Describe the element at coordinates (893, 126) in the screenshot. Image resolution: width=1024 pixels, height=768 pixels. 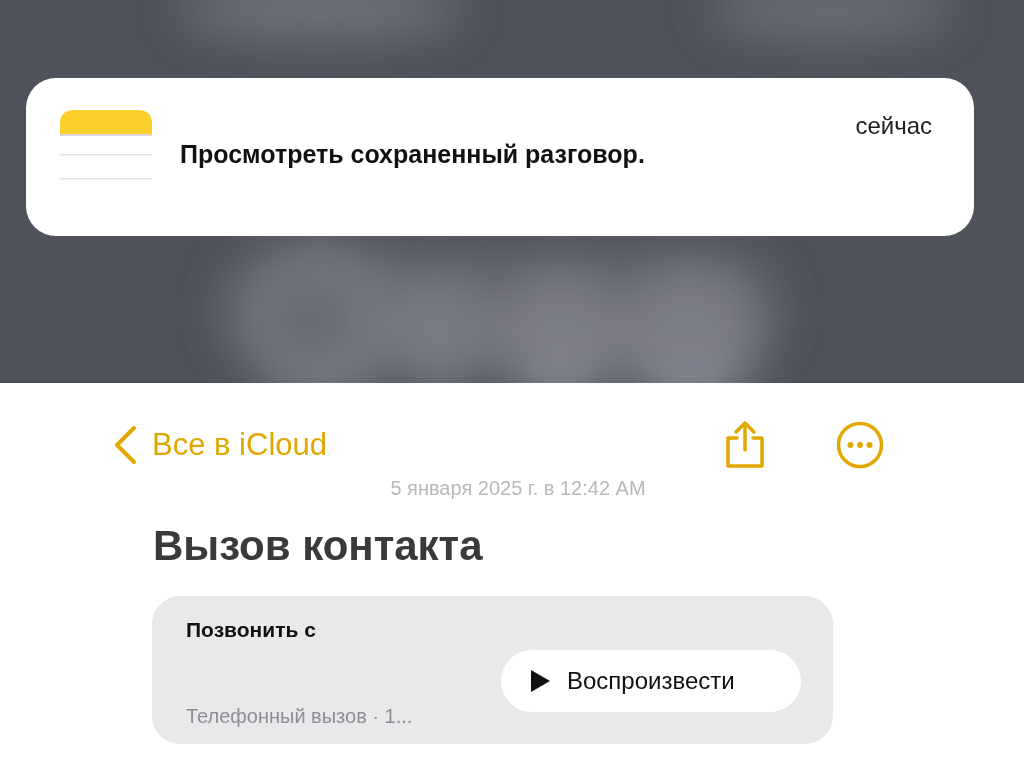
I see `notification-time: сейчас` at that location.